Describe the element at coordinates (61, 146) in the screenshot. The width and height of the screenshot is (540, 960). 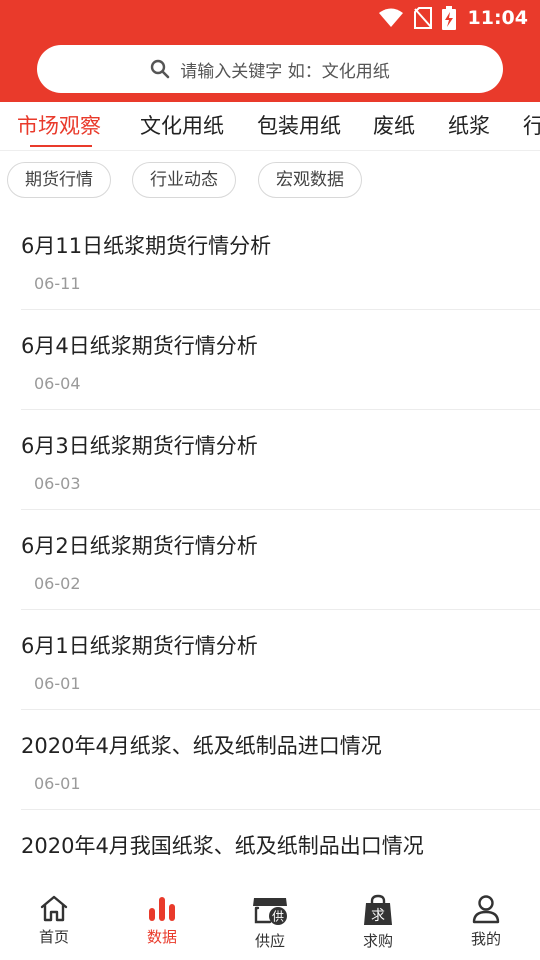
I see `active-tab-indicator` at that location.